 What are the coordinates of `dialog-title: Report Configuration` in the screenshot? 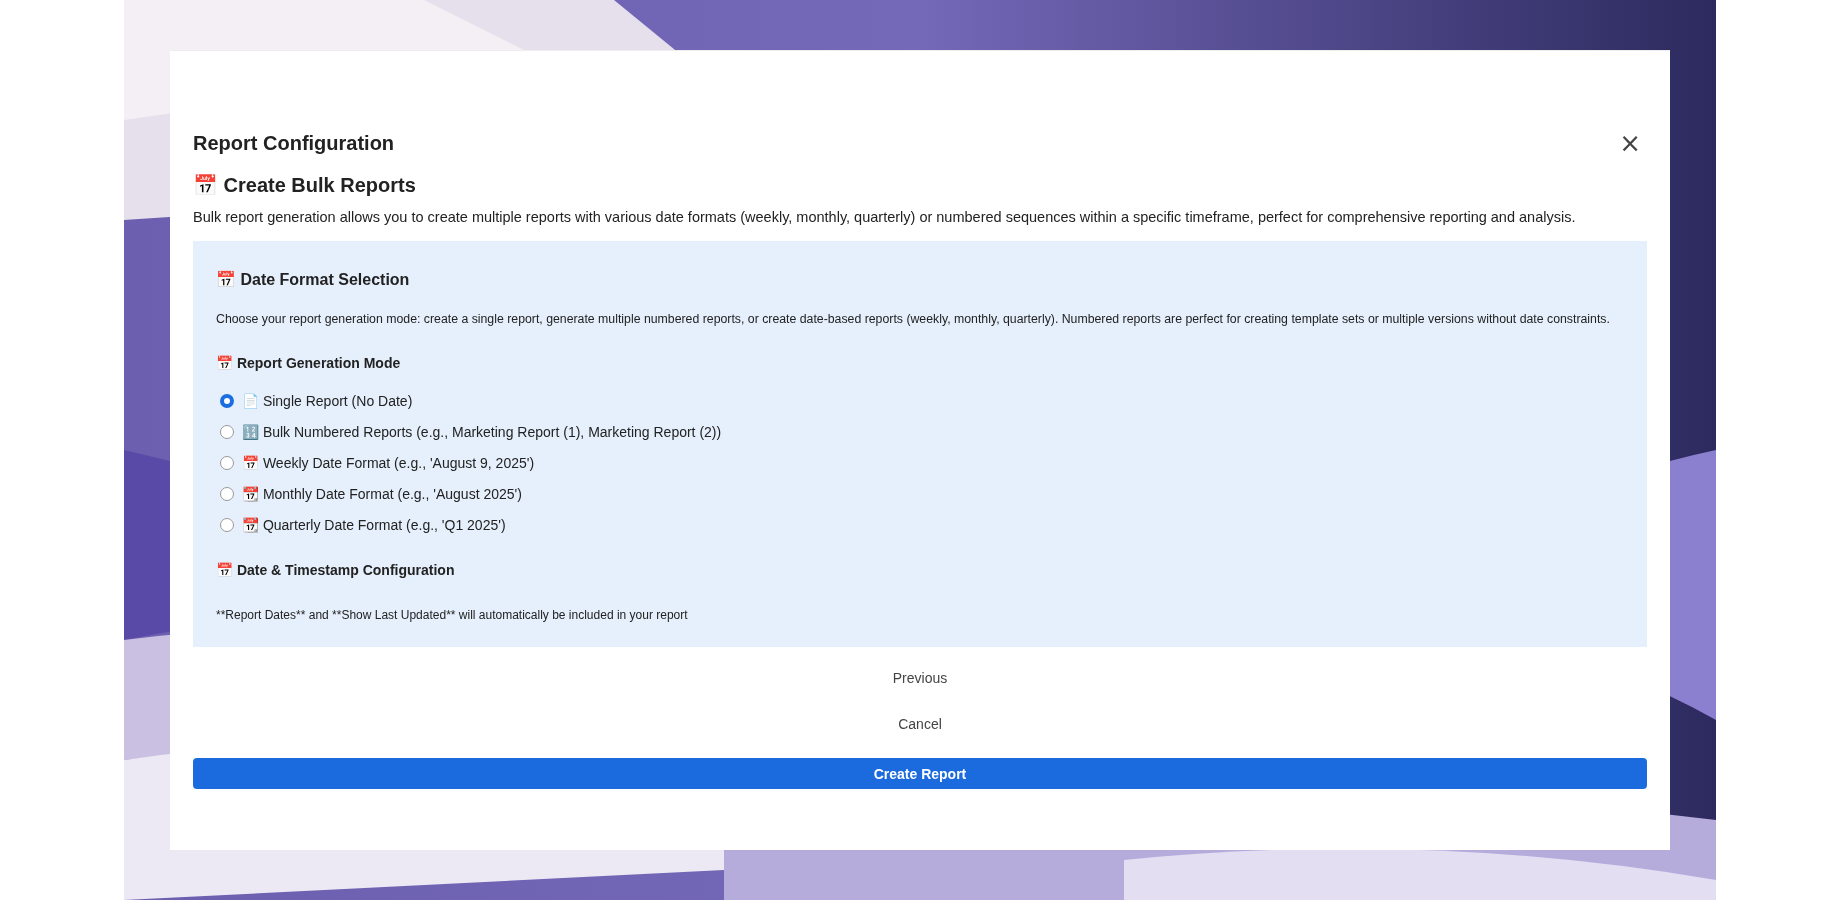 It's located at (294, 143).